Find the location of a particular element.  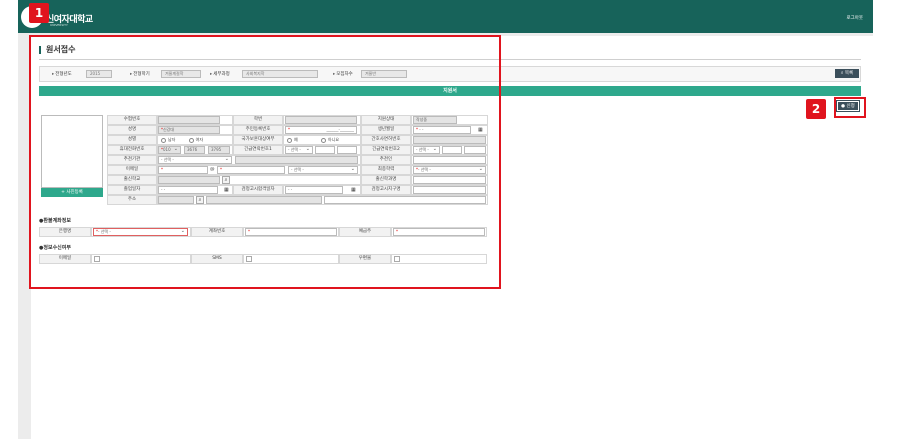

list-button: ⌕ 목록 is located at coordinates (847, 73).